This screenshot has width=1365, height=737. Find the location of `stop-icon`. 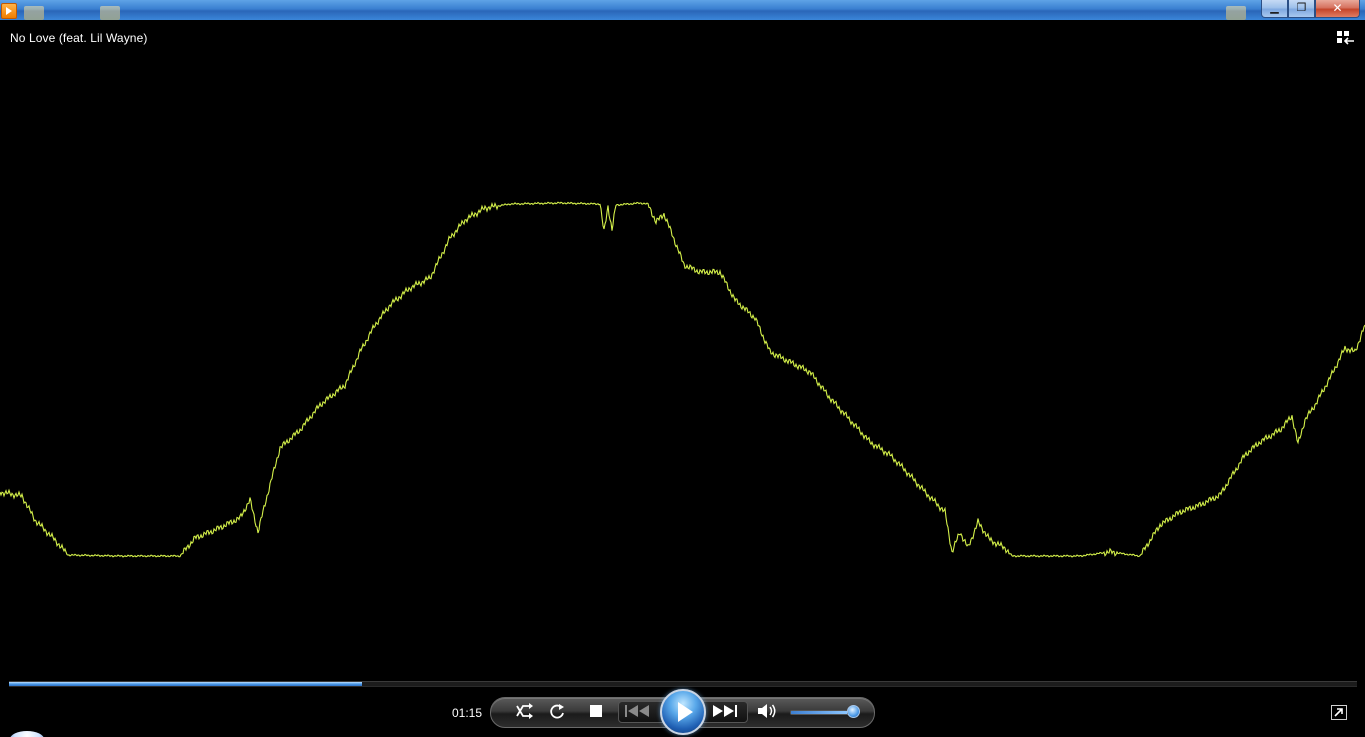

stop-icon is located at coordinates (596, 711).